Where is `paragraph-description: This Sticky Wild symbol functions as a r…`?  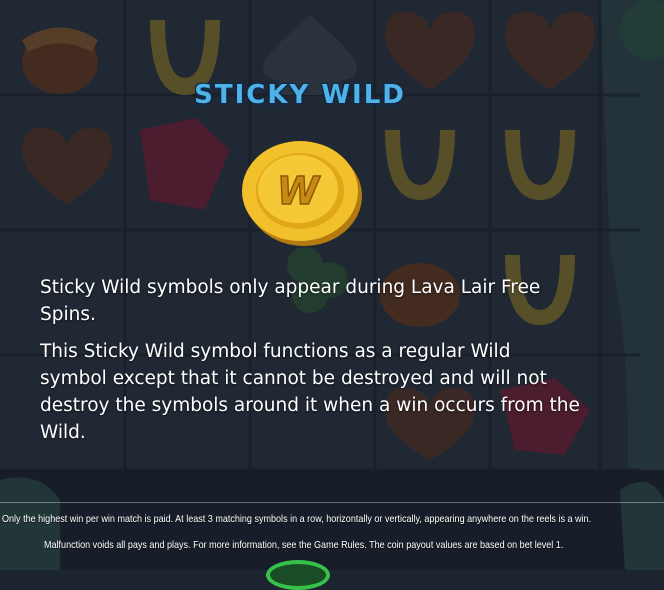
paragraph-description: This Sticky Wild symbol functions as a r… is located at coordinates (310, 392).